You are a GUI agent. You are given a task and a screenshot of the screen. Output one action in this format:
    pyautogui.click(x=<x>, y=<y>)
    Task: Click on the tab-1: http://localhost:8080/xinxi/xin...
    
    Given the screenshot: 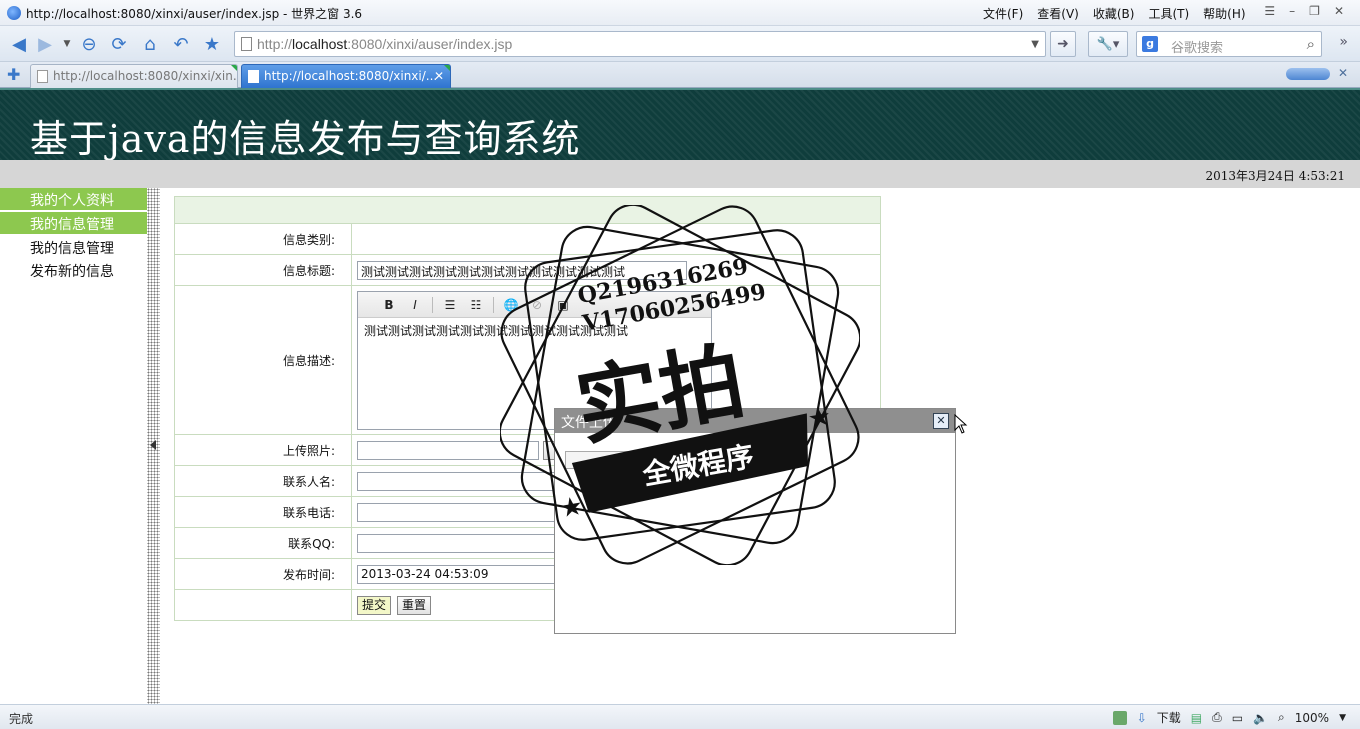 What is the action you would take?
    pyautogui.click(x=134, y=76)
    